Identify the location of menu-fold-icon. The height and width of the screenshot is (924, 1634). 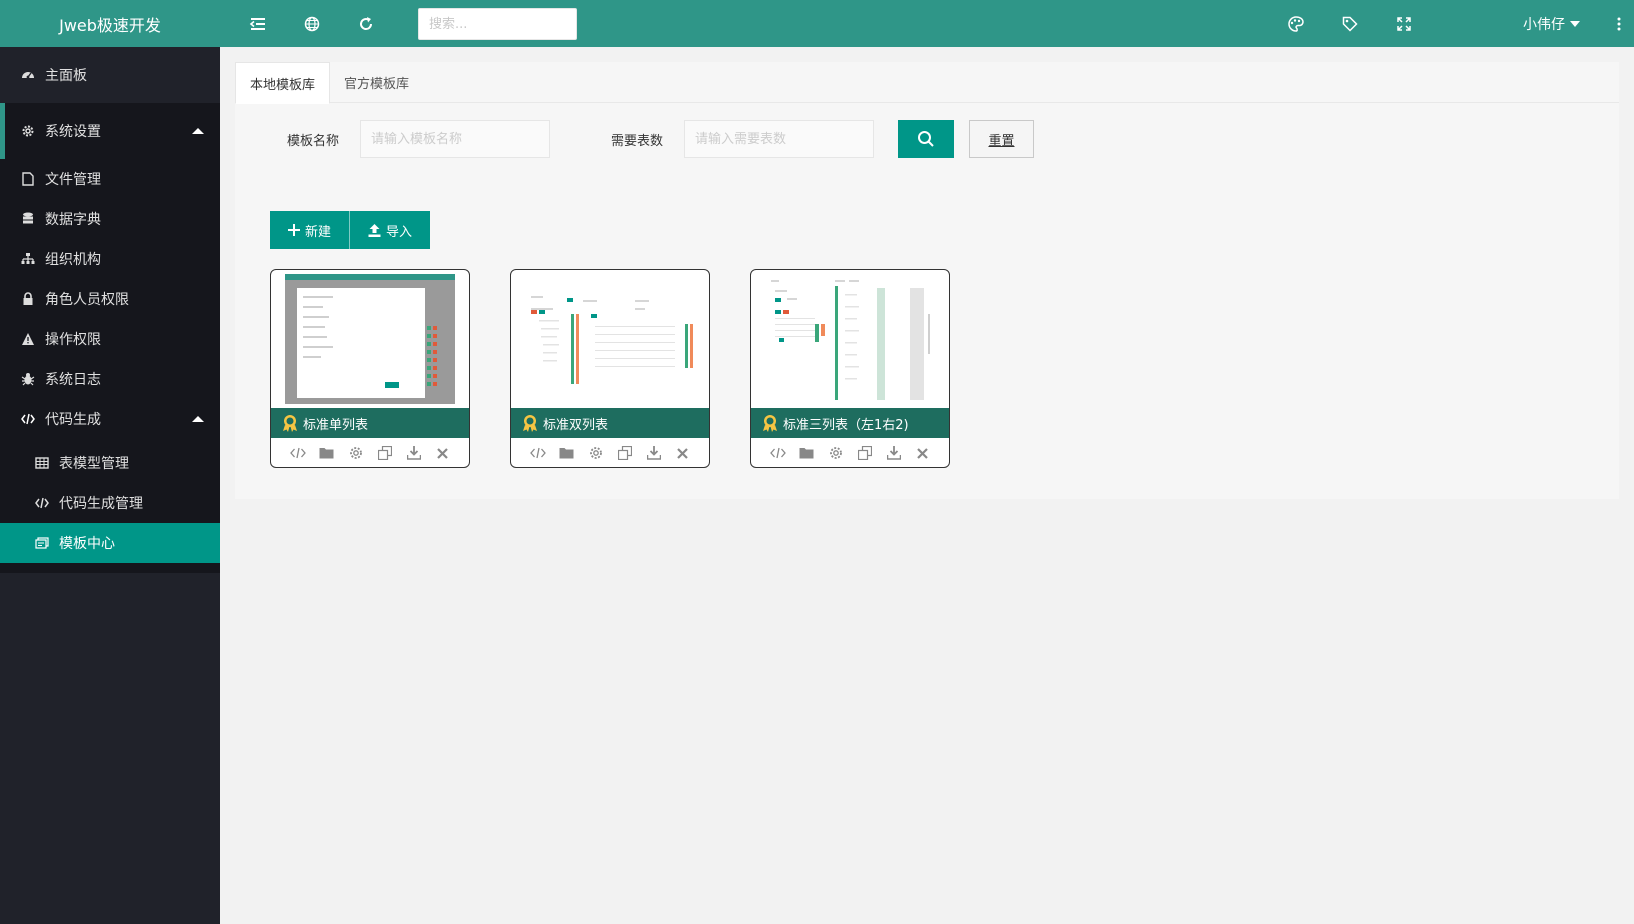
(257, 23).